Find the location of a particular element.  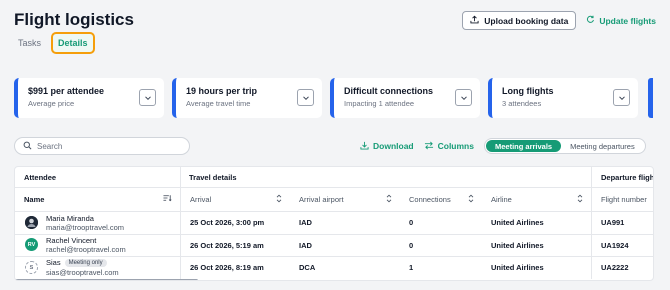

meeting-arrivals-option: Meeting arrivals is located at coordinates (523, 146).